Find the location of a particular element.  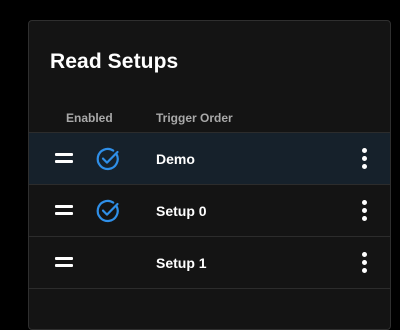

setup-row-setup-0: Setup 0 is located at coordinates (209, 210).